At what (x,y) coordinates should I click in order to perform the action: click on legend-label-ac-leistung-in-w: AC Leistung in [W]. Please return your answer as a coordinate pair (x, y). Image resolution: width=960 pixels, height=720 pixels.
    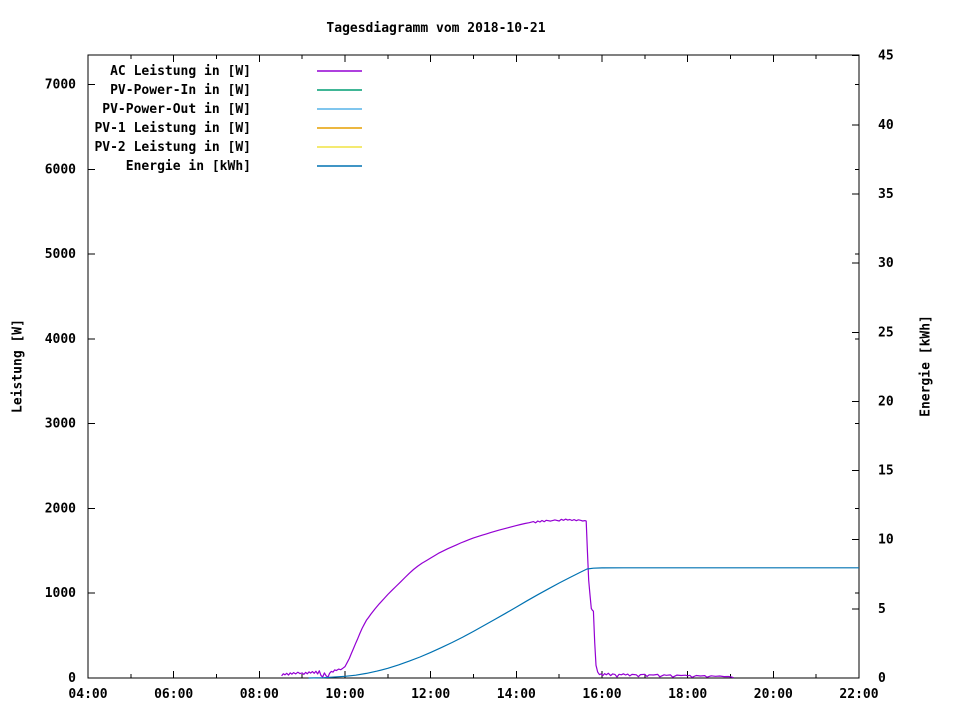
    Looking at the image, I should click on (180, 71).